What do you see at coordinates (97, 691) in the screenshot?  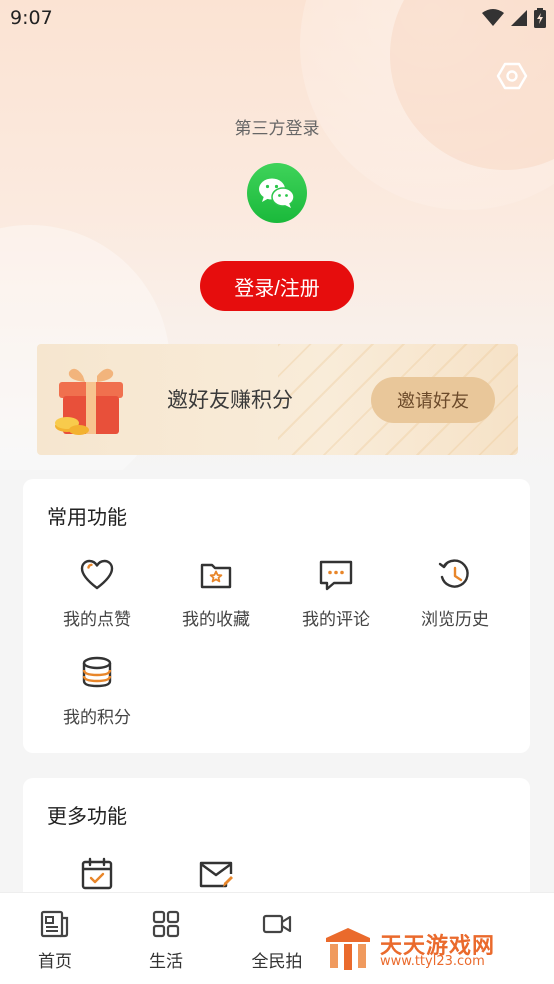 I see `my-points-button: 我的积分` at bounding box center [97, 691].